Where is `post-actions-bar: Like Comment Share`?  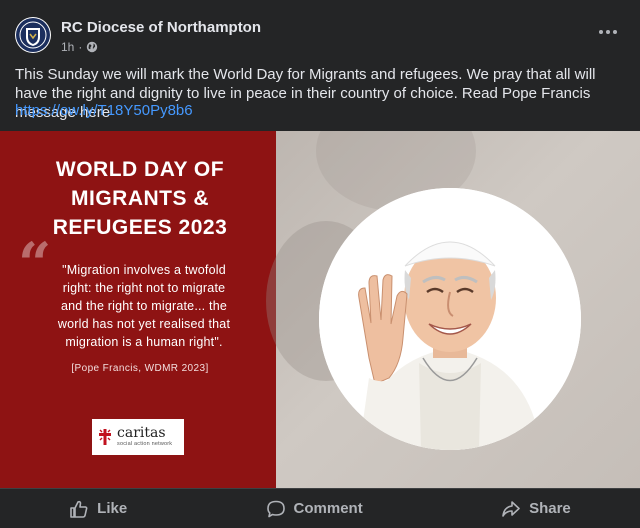
post-actions-bar: Like Comment Share is located at coordinates (320, 508).